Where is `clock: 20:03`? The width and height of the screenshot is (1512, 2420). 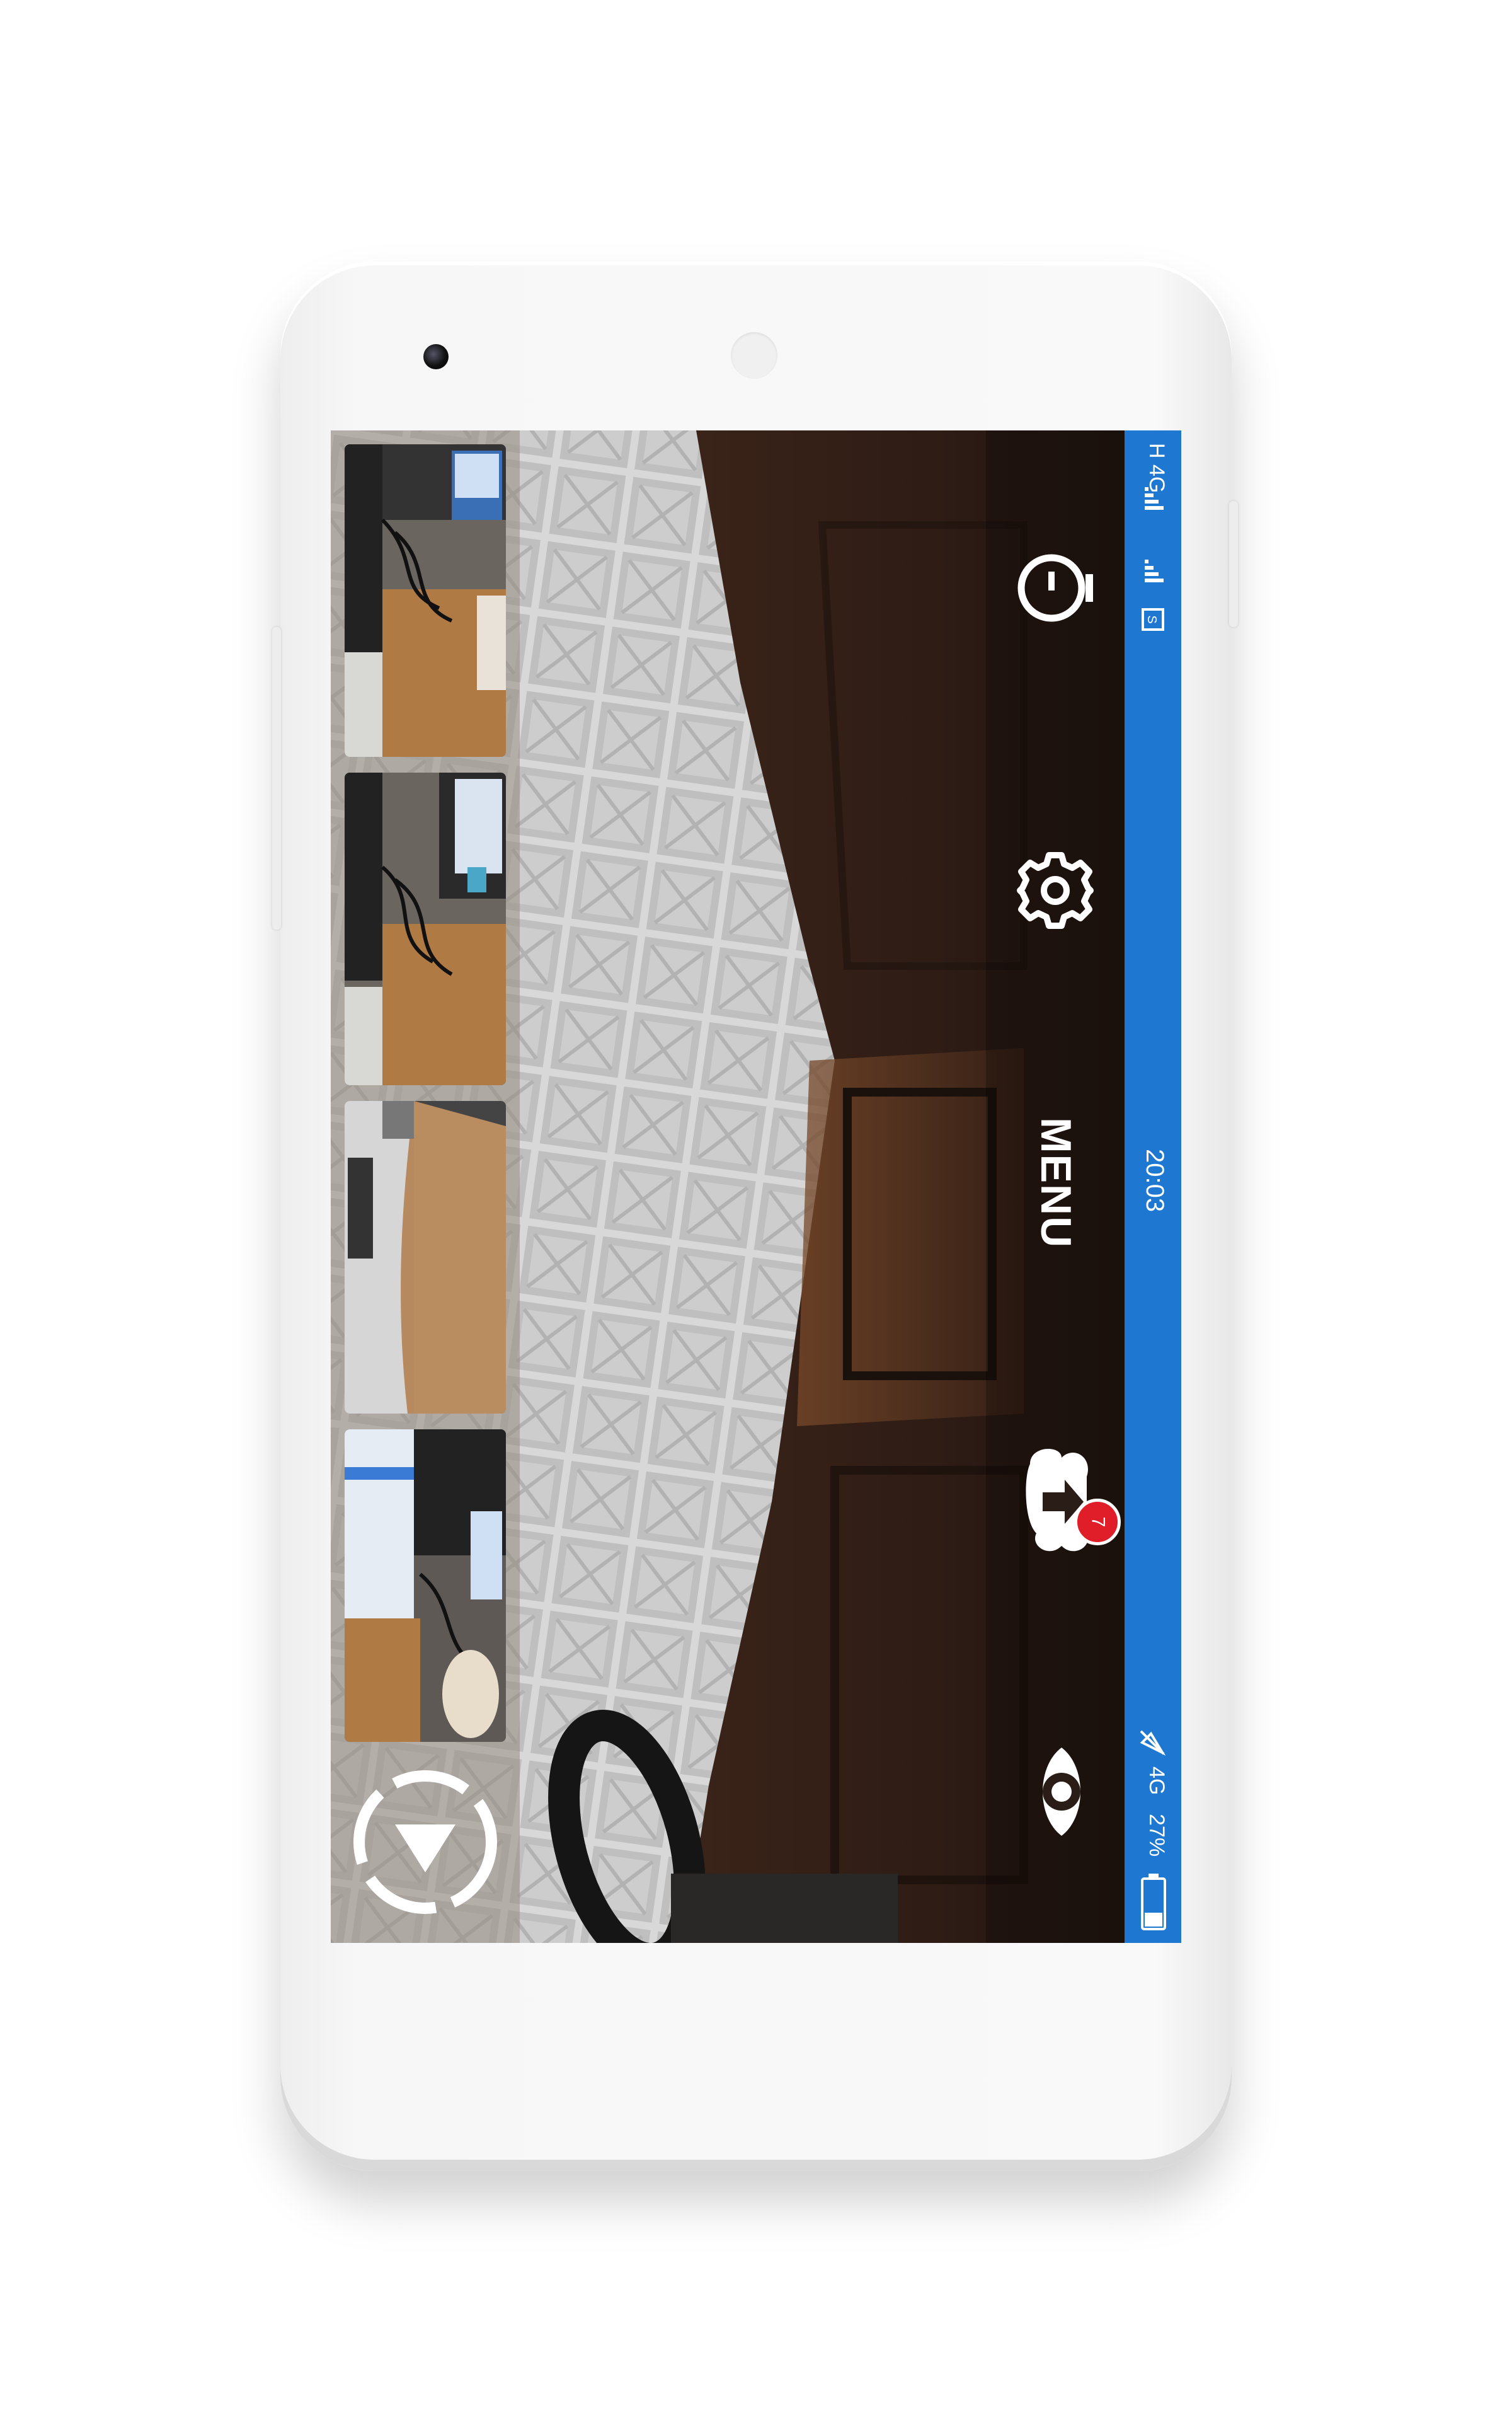
clock: 20:03 is located at coordinates (1155, 1181).